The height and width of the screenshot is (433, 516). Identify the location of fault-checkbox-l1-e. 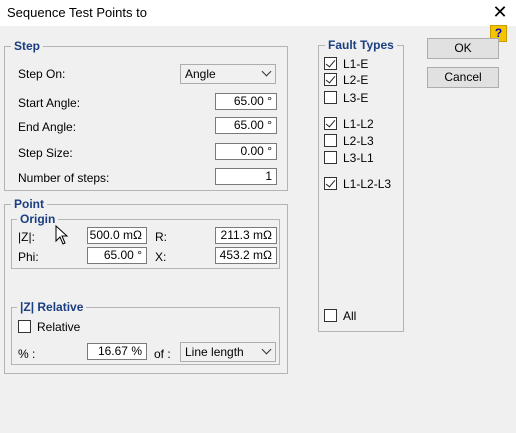
(330, 63).